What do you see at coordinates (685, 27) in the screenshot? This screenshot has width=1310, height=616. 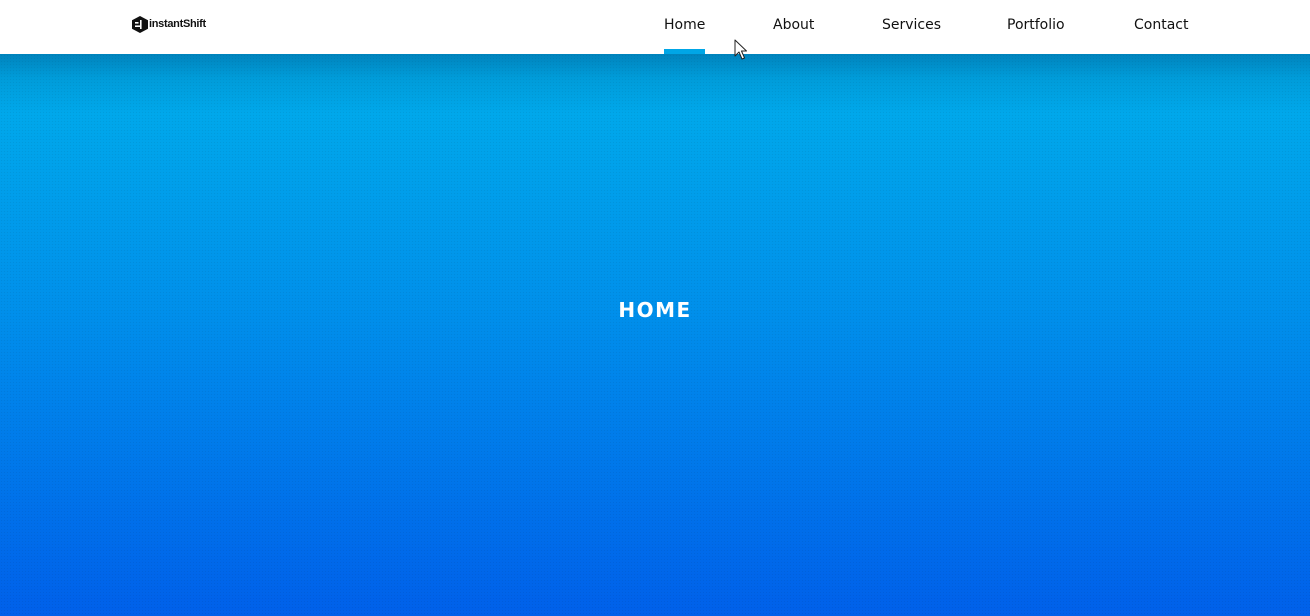 I see `nav-item-home: Home` at bounding box center [685, 27].